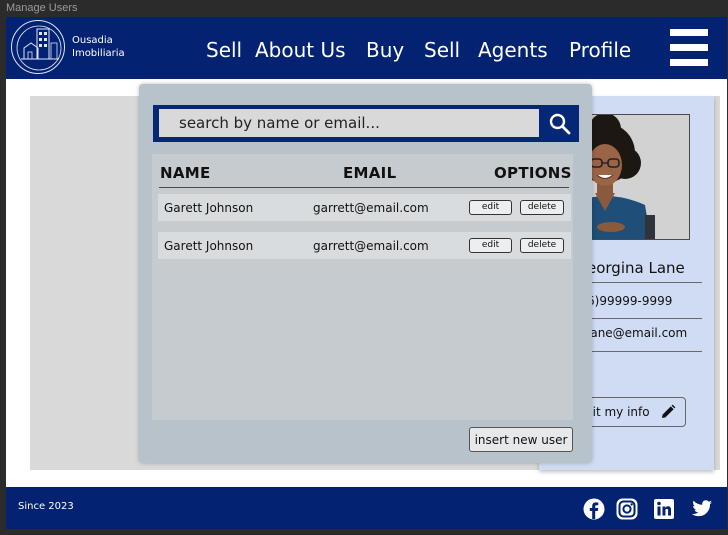  Describe the element at coordinates (442, 50) in the screenshot. I see `nav-sell-2: Sell` at that location.